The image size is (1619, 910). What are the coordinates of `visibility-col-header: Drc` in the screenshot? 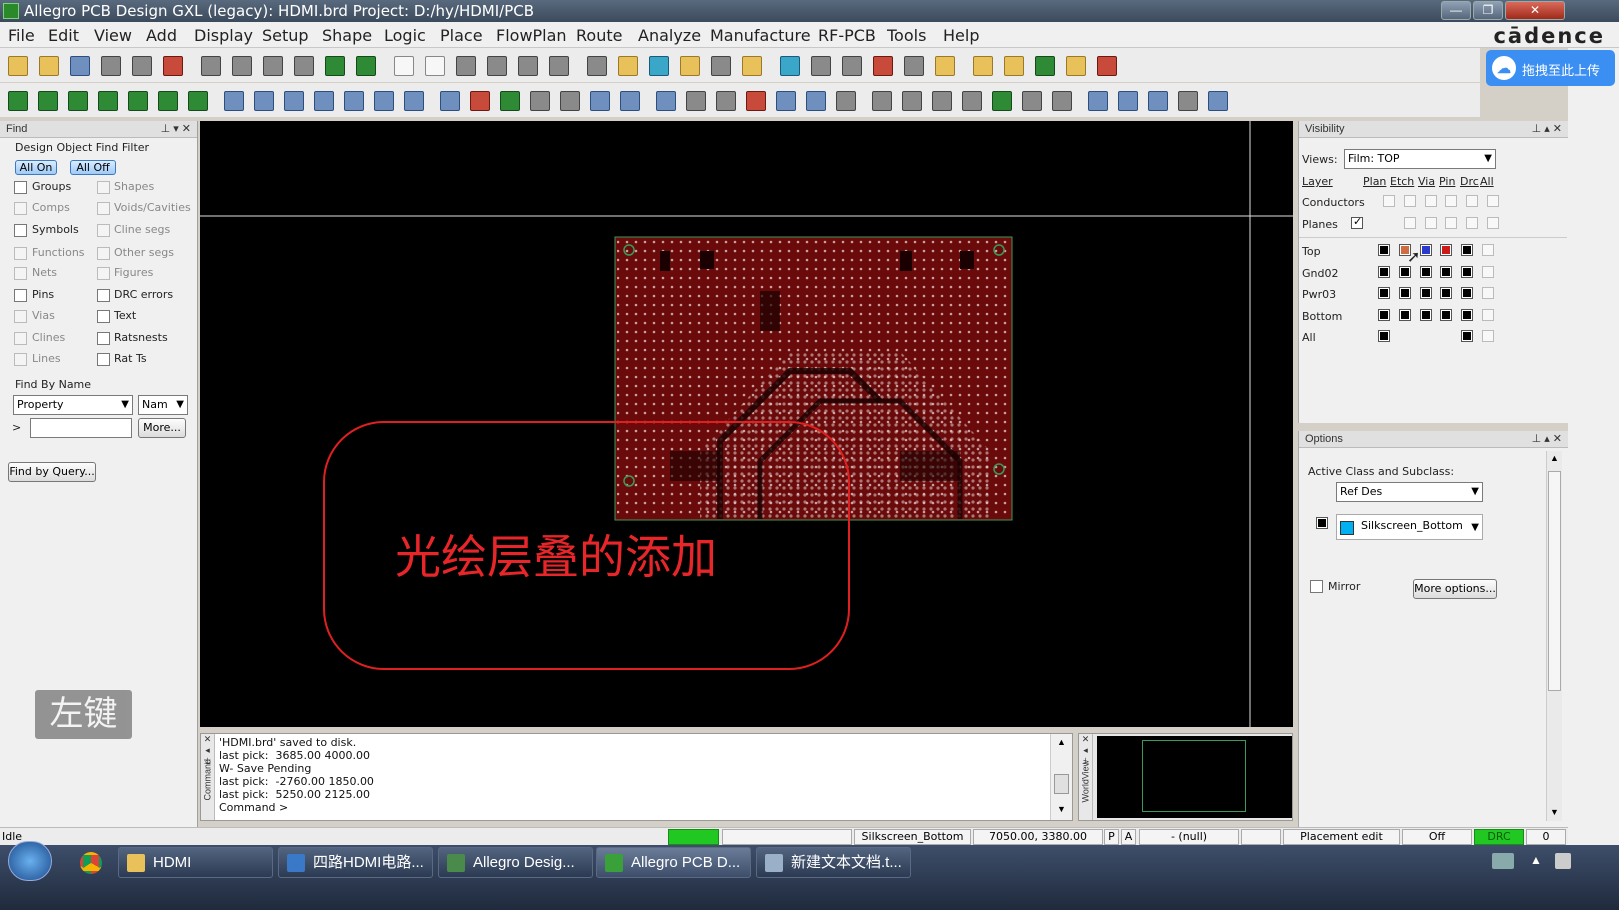 It's located at (1469, 181).